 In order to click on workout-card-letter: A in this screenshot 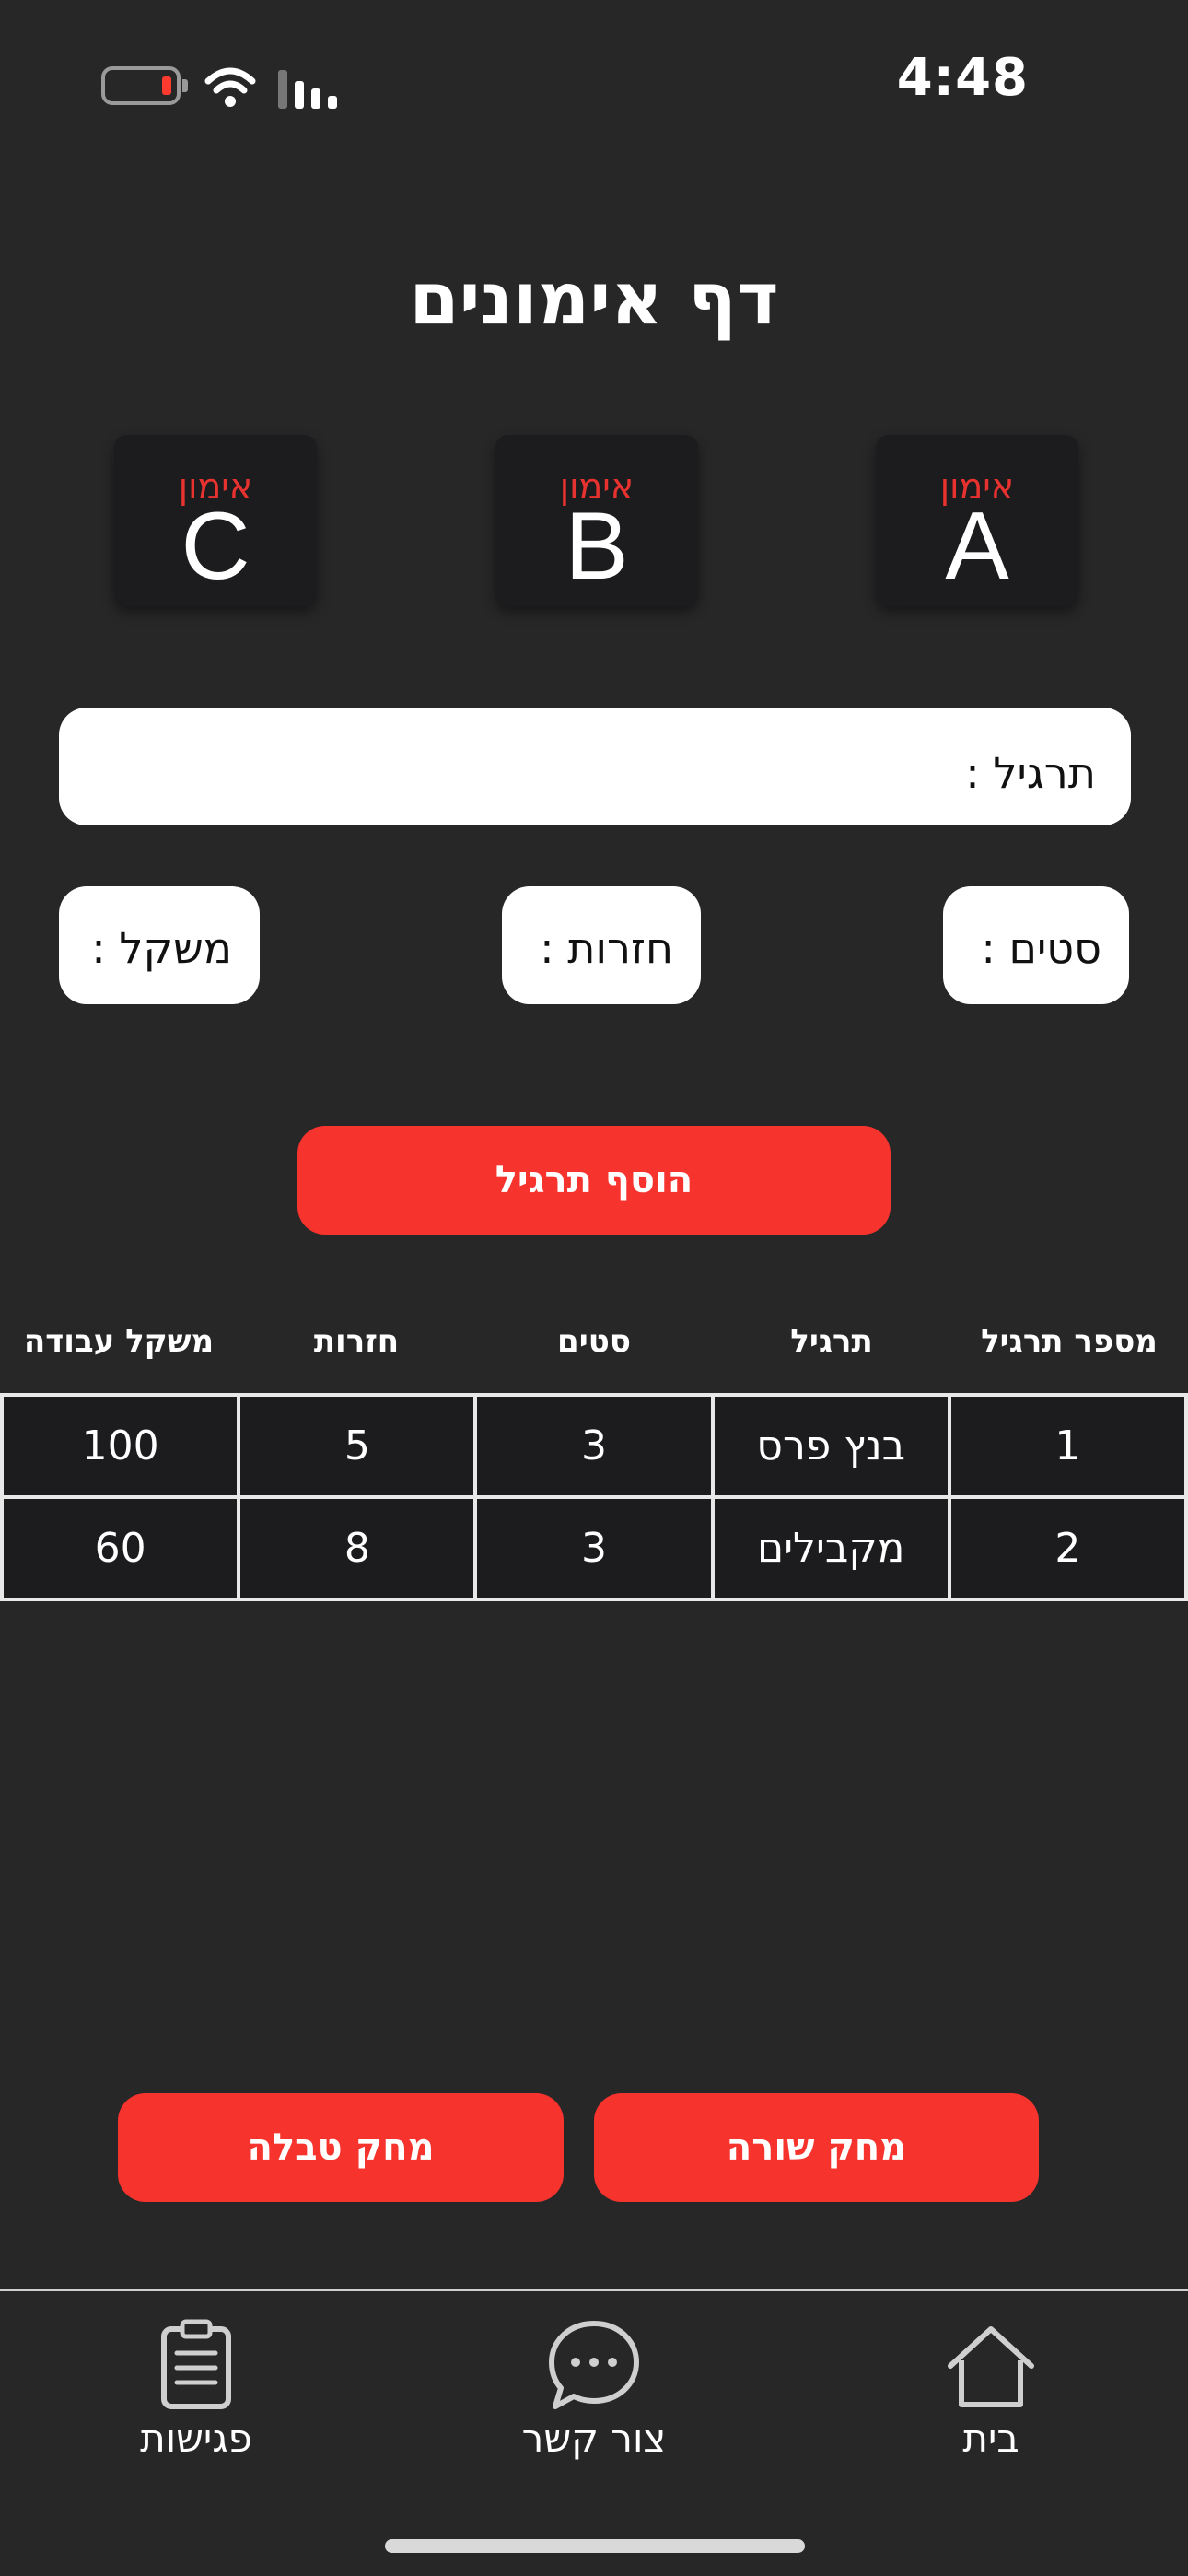, I will do `click(977, 546)`.